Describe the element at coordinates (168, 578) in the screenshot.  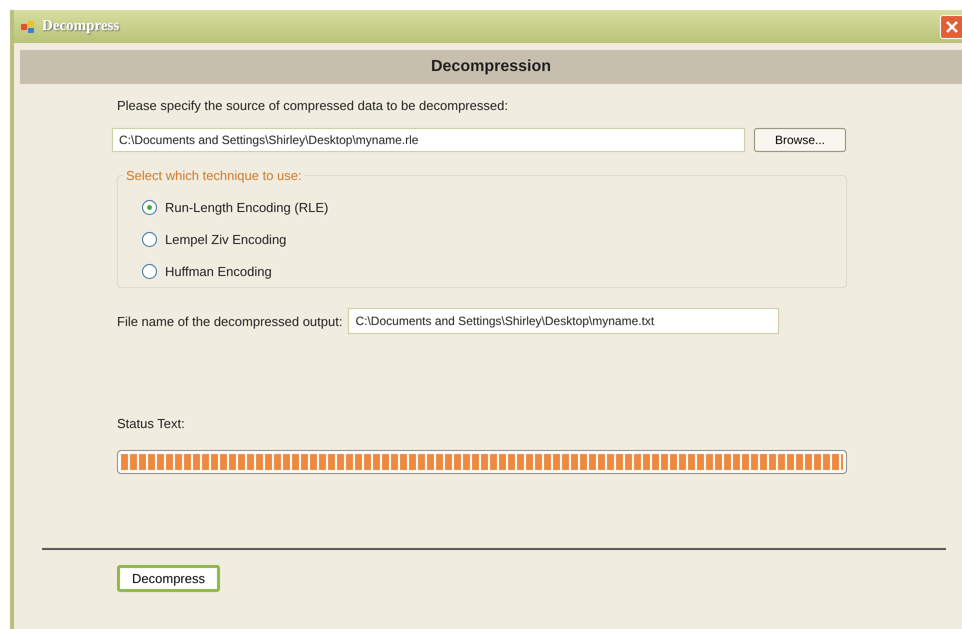
I see `decompress-button: Decompress` at that location.